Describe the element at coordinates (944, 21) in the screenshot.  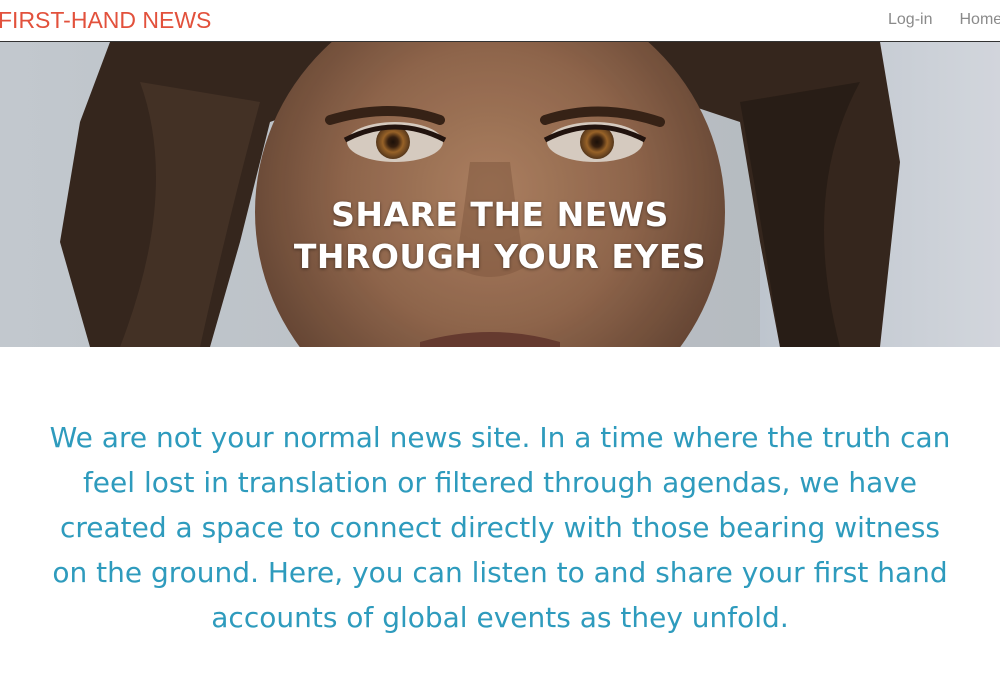
I see `nav-links: Log-in Home` at that location.